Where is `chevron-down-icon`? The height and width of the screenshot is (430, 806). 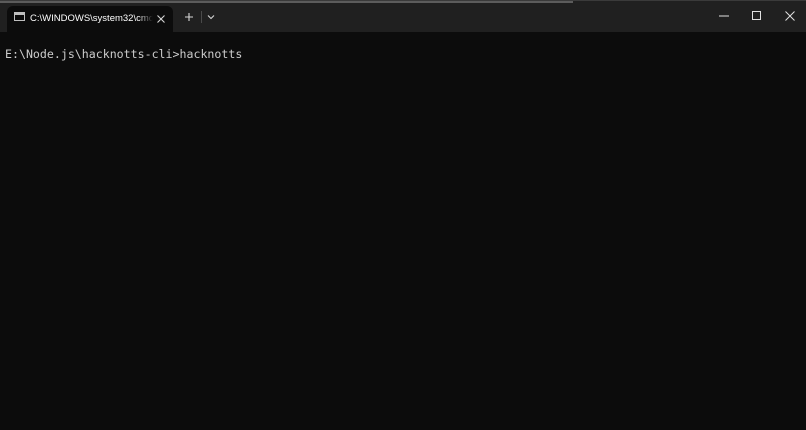
chevron-down-icon is located at coordinates (211, 17).